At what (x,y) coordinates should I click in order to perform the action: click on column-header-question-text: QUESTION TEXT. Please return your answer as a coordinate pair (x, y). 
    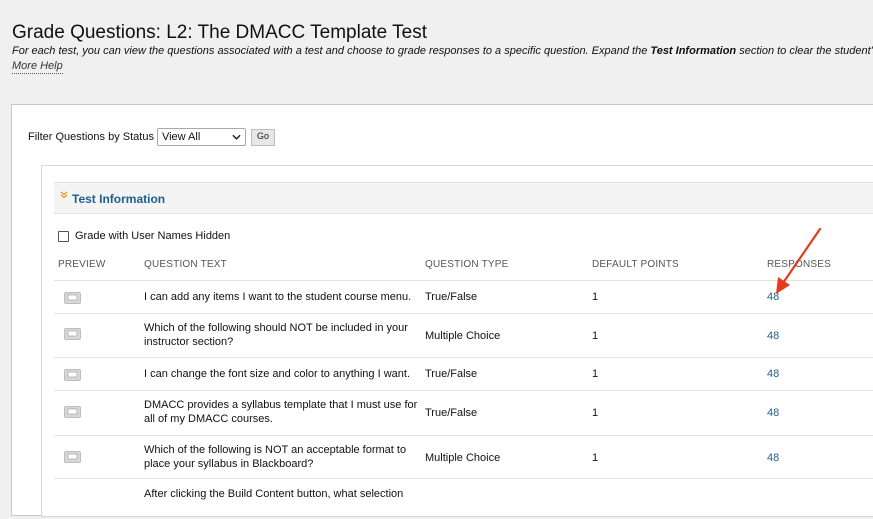
    Looking at the image, I should click on (185, 264).